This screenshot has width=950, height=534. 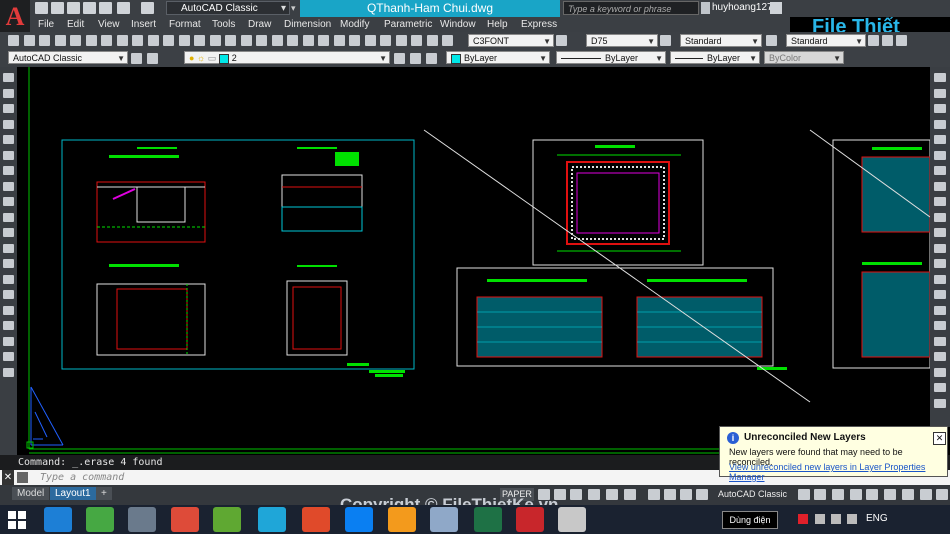 What do you see at coordinates (431, 58) in the screenshot?
I see `layer-previous-icon` at bounding box center [431, 58].